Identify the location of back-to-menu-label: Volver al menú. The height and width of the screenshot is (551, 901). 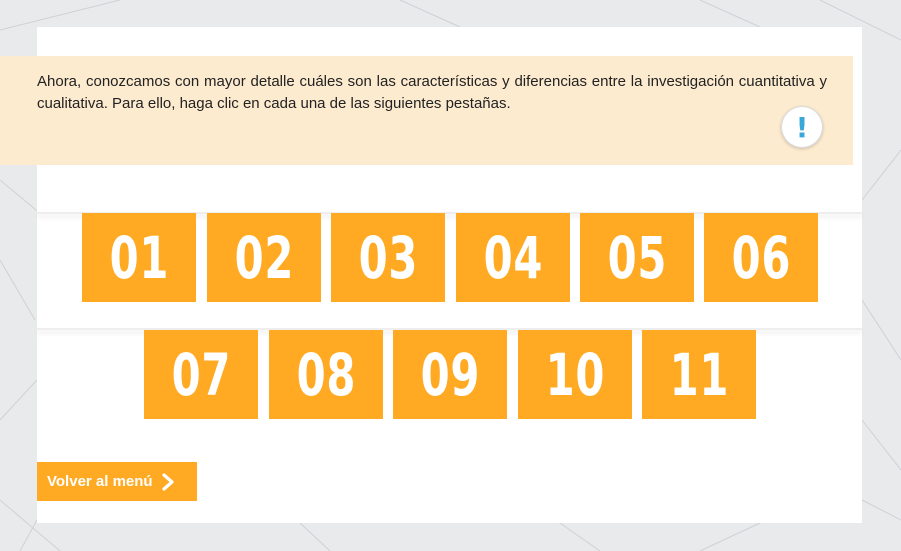
(100, 481).